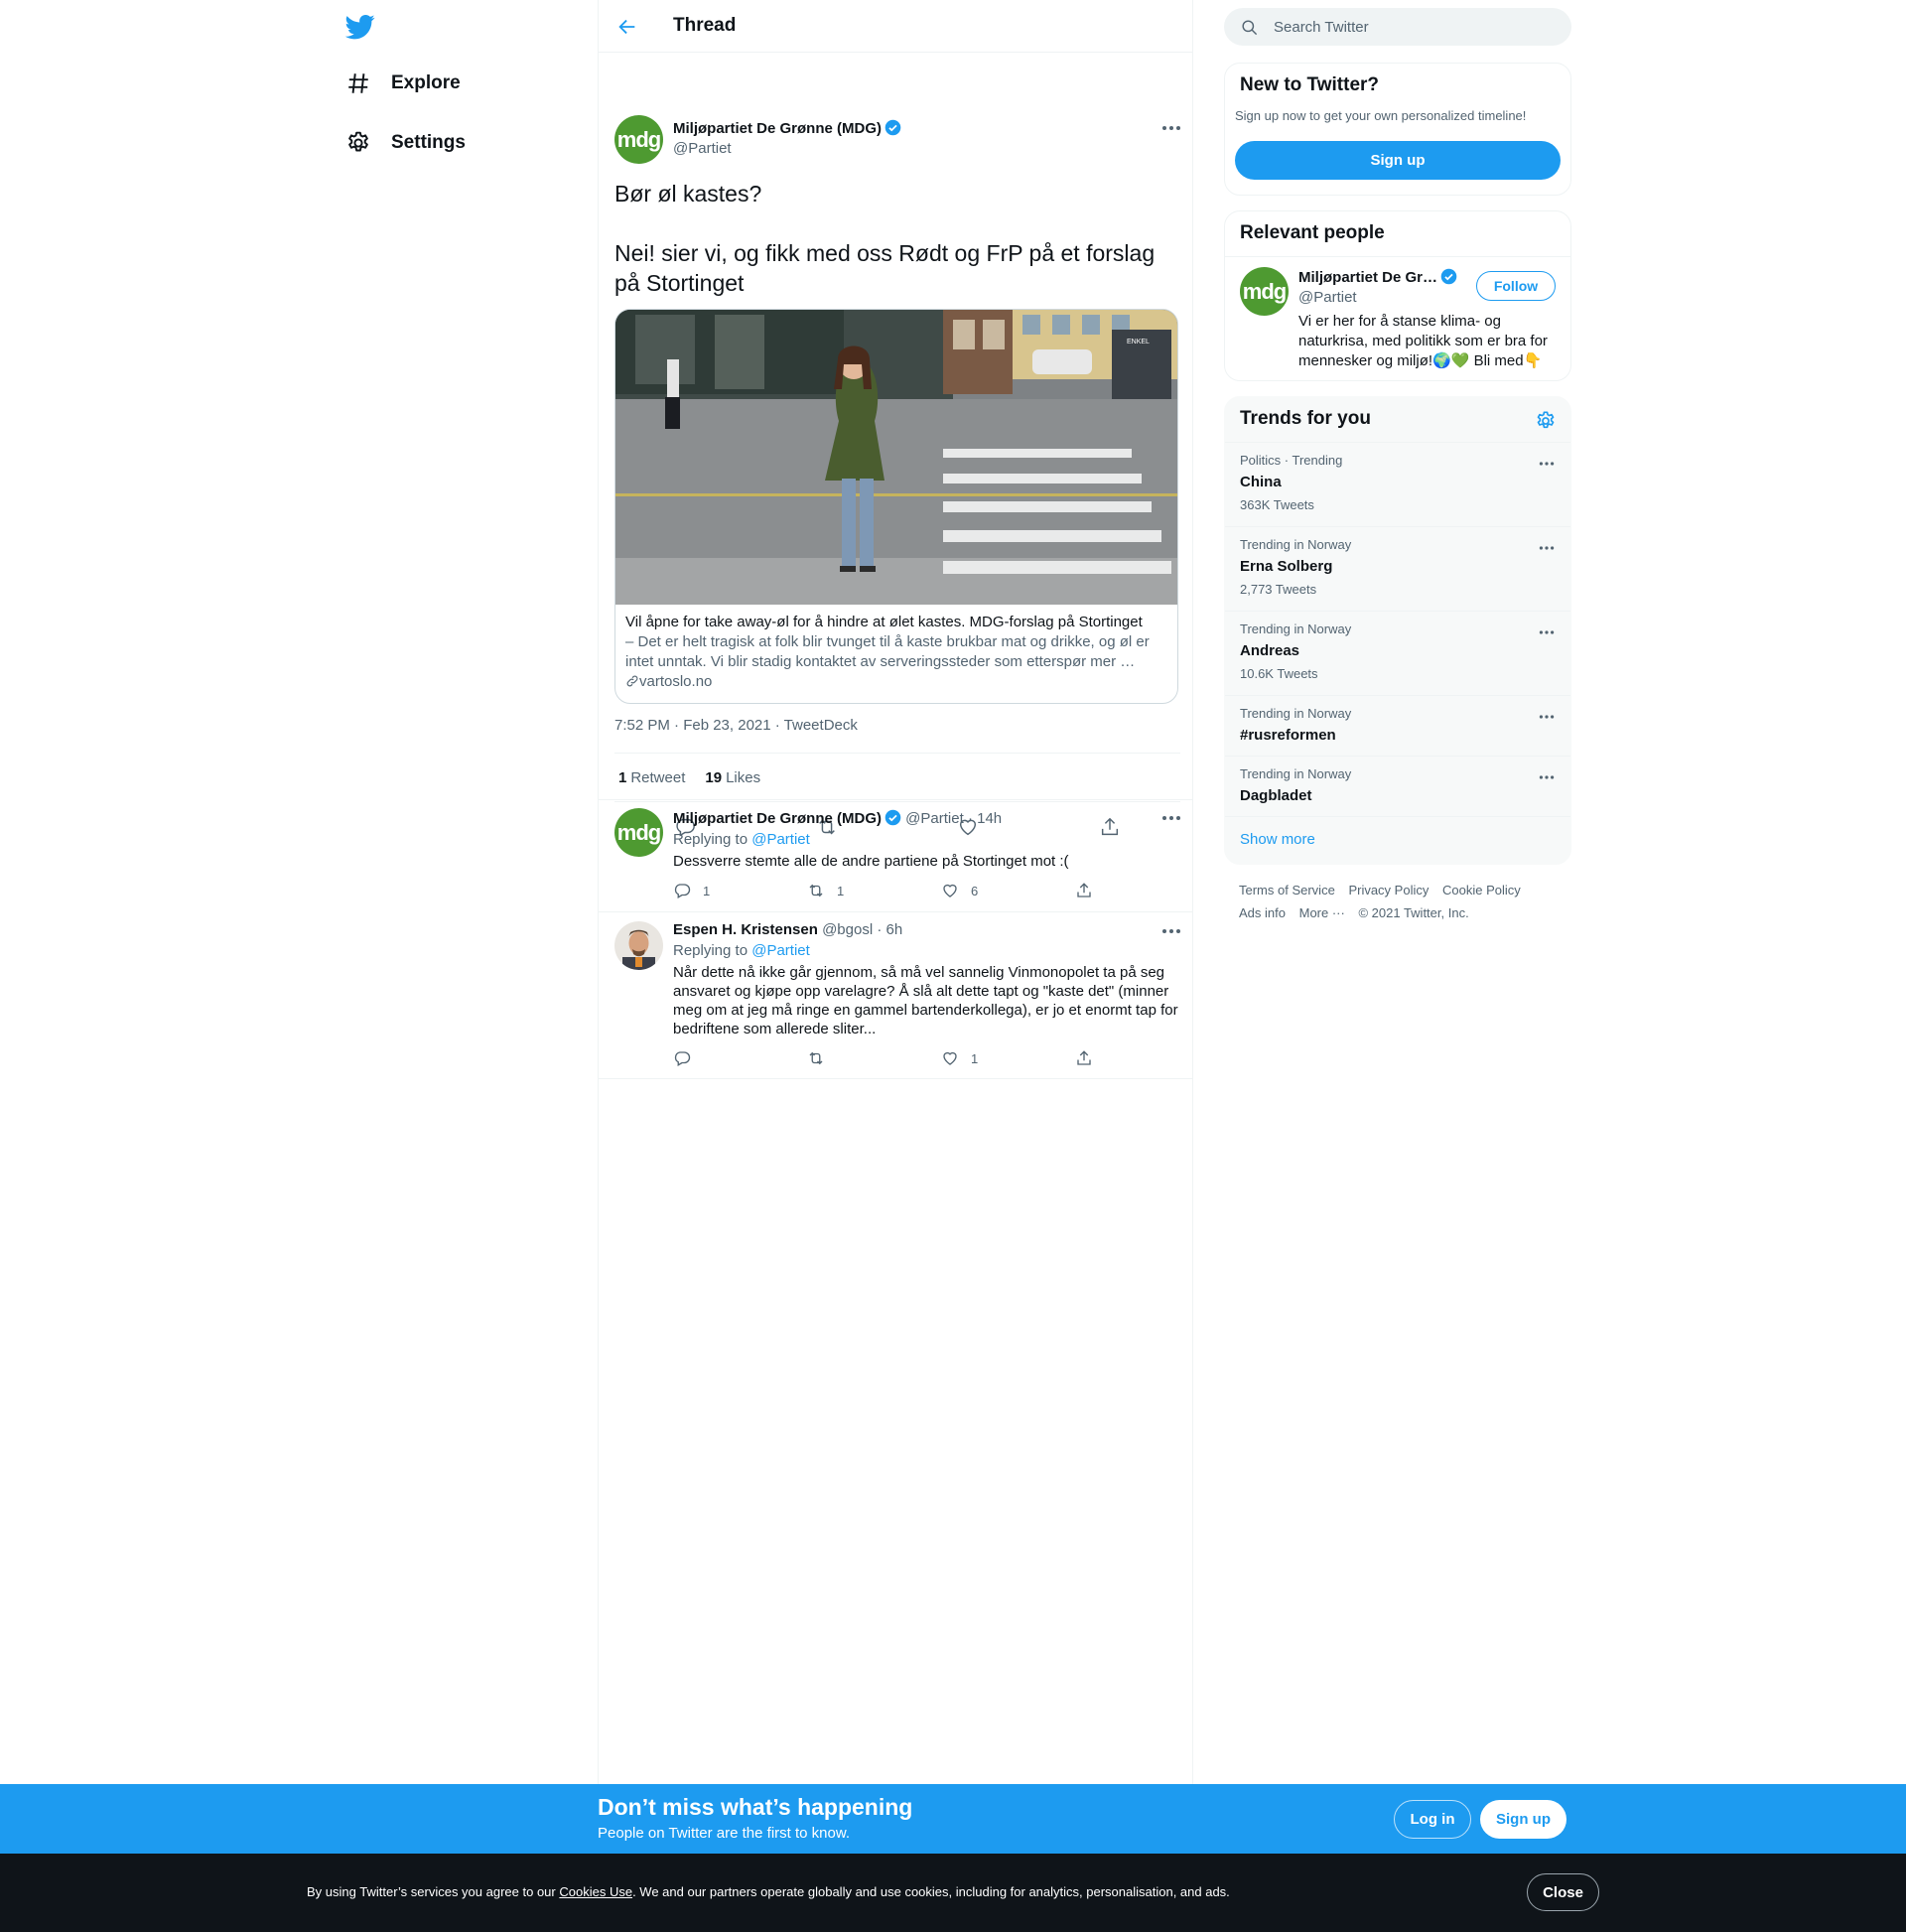  Describe the element at coordinates (1413, 27) in the screenshot. I see `search-input` at that location.